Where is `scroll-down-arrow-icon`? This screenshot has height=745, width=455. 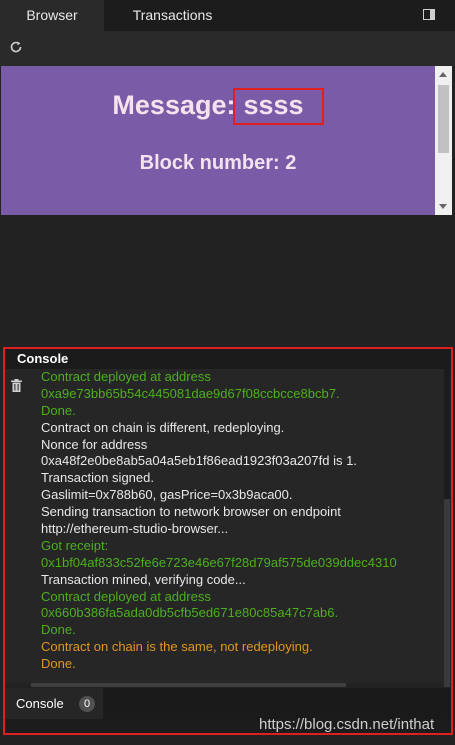
scroll-down-arrow-icon is located at coordinates (443, 206).